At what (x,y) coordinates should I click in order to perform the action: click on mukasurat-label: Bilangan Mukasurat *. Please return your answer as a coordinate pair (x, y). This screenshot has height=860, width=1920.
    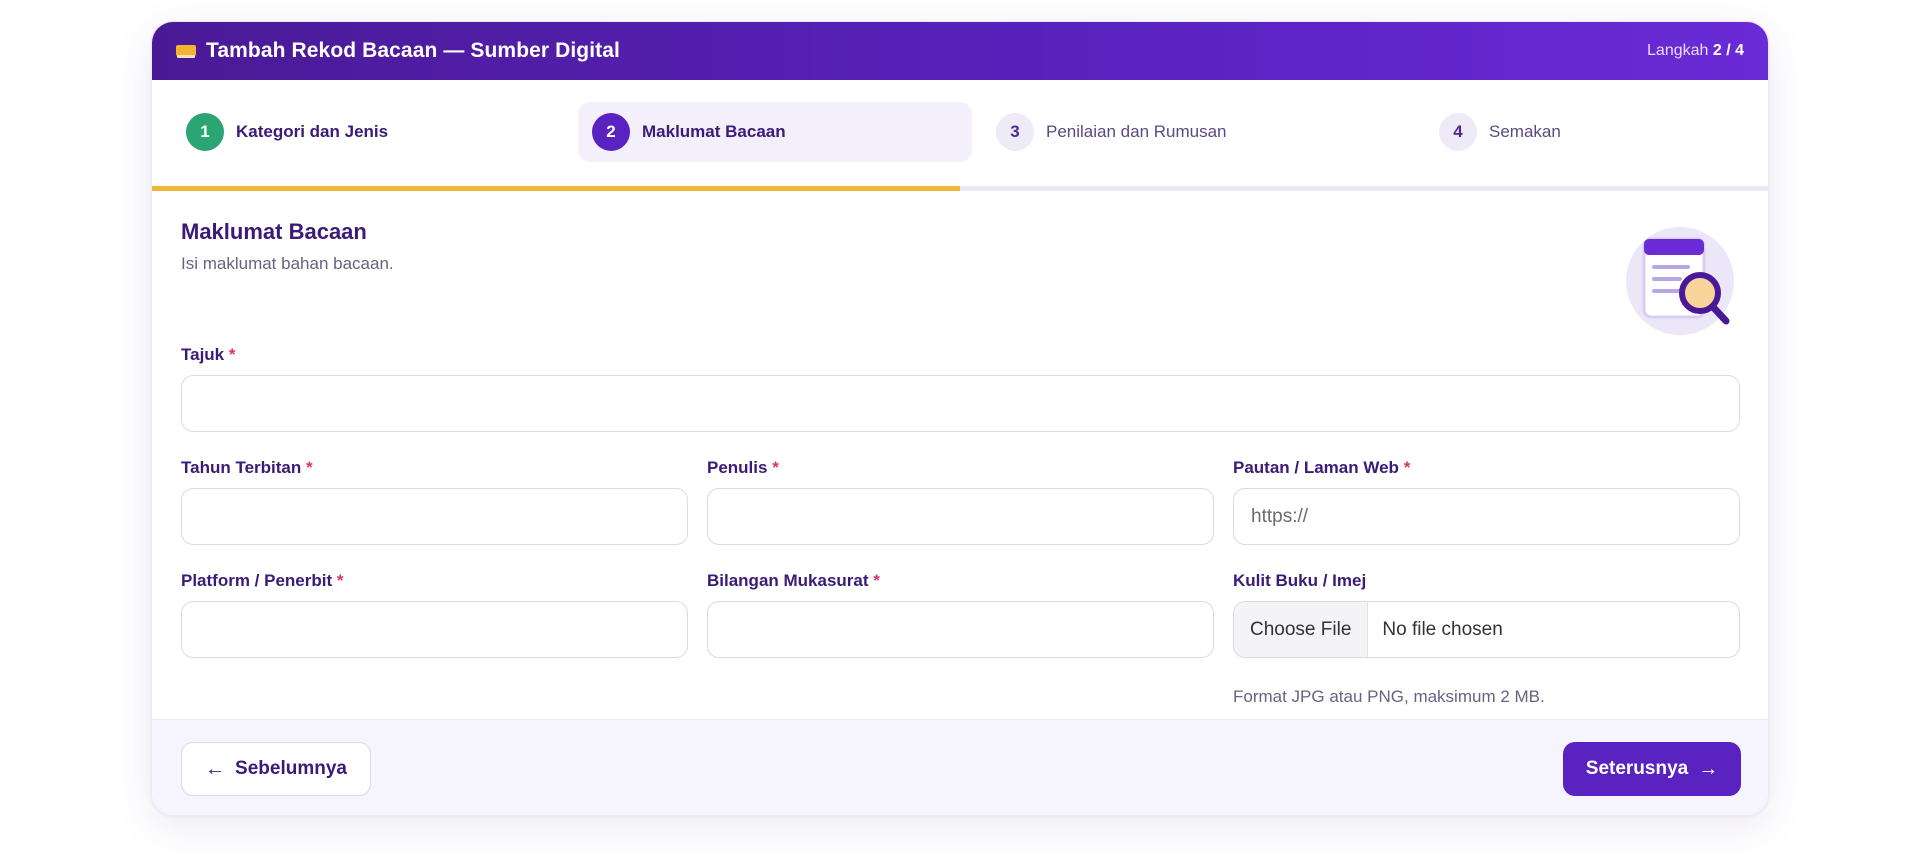
    Looking at the image, I should click on (793, 580).